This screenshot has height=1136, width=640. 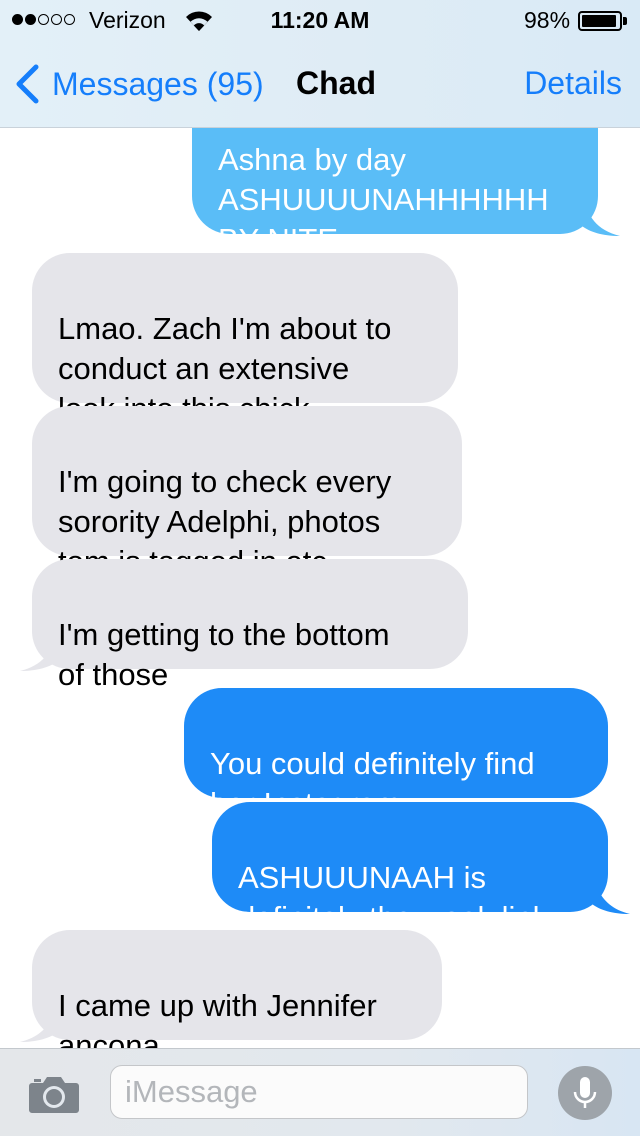 I want to click on message-bubble-outgoing: ASHUUUNAAH is definitely the weak link, so click(x=410, y=868).